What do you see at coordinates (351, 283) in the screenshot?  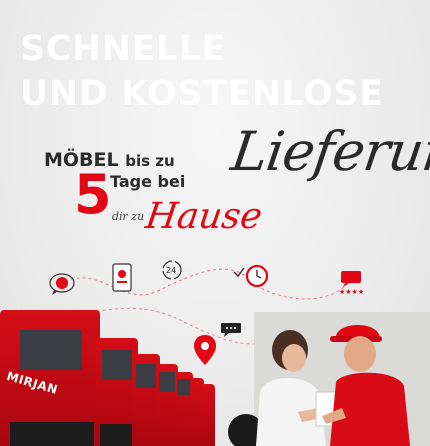 I see `rating-chat-icon: ★★★★` at bounding box center [351, 283].